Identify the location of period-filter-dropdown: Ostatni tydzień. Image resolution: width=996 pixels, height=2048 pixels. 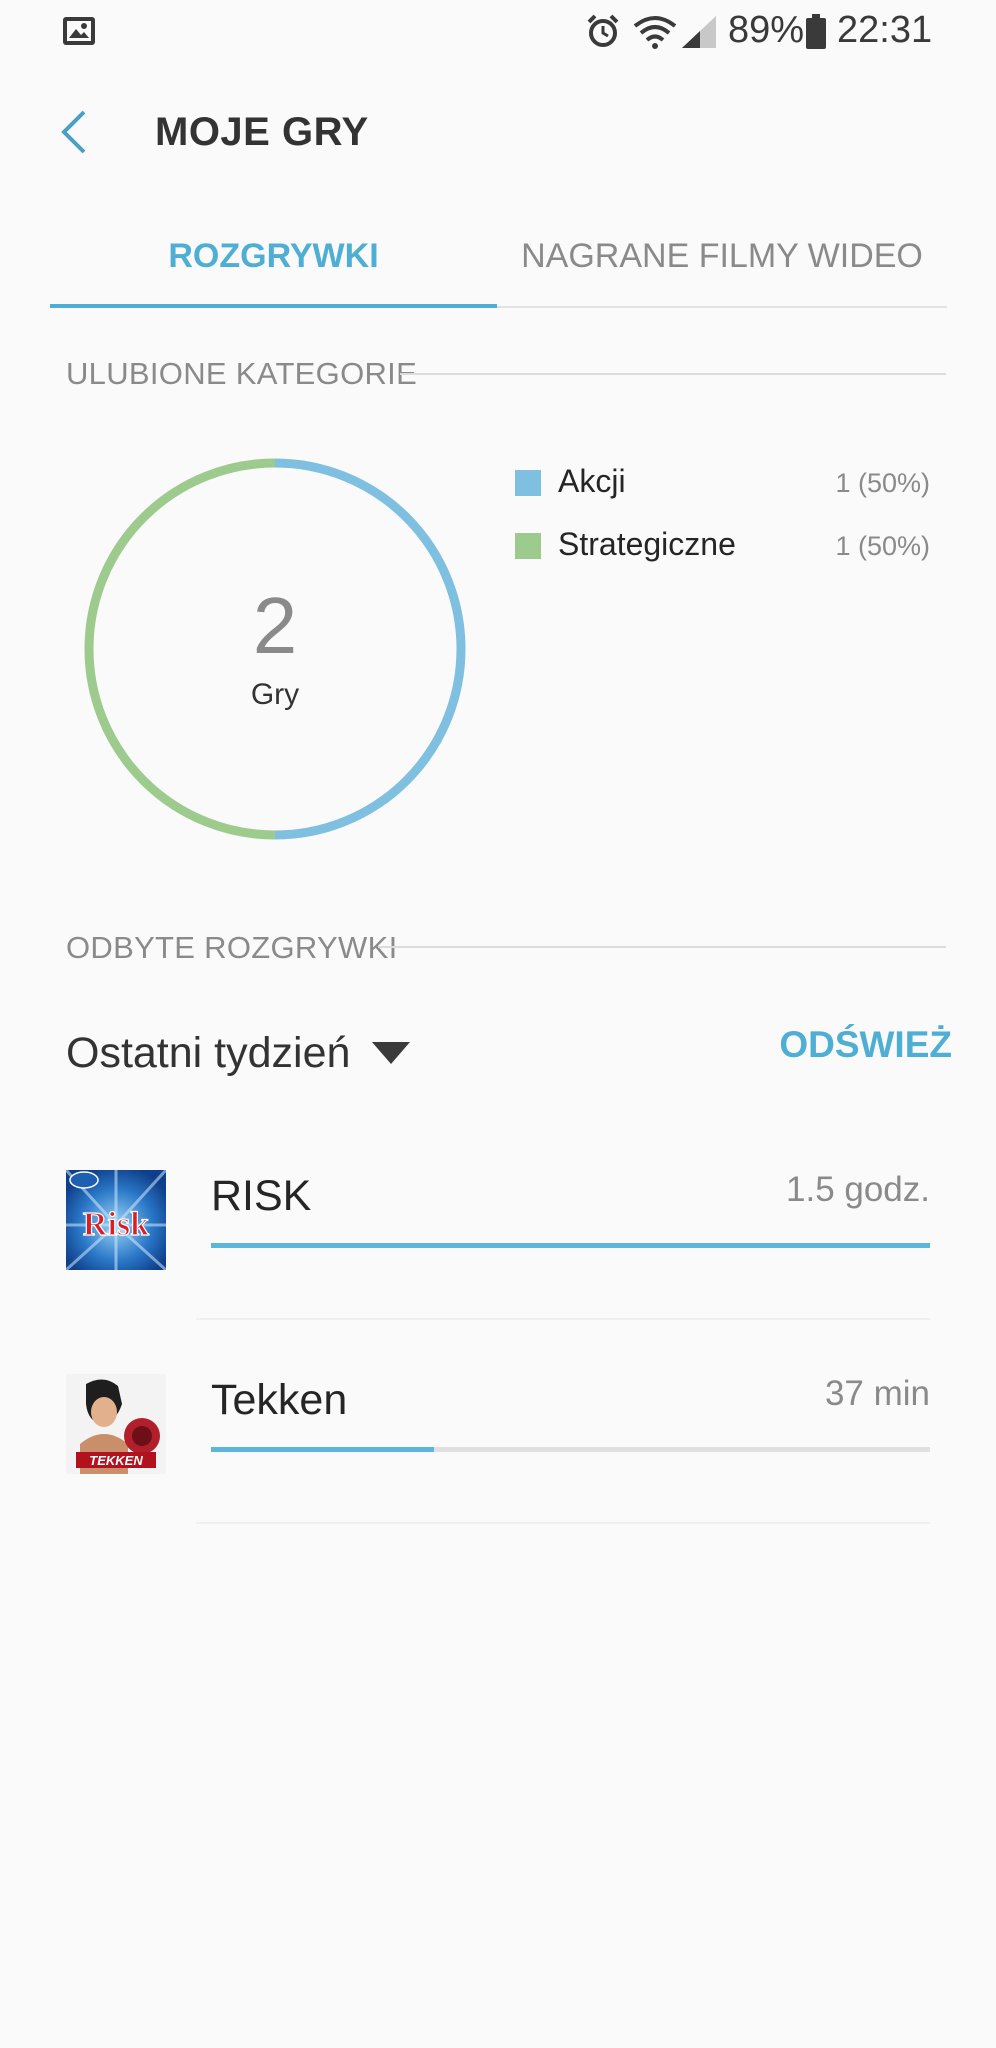
(238, 1053).